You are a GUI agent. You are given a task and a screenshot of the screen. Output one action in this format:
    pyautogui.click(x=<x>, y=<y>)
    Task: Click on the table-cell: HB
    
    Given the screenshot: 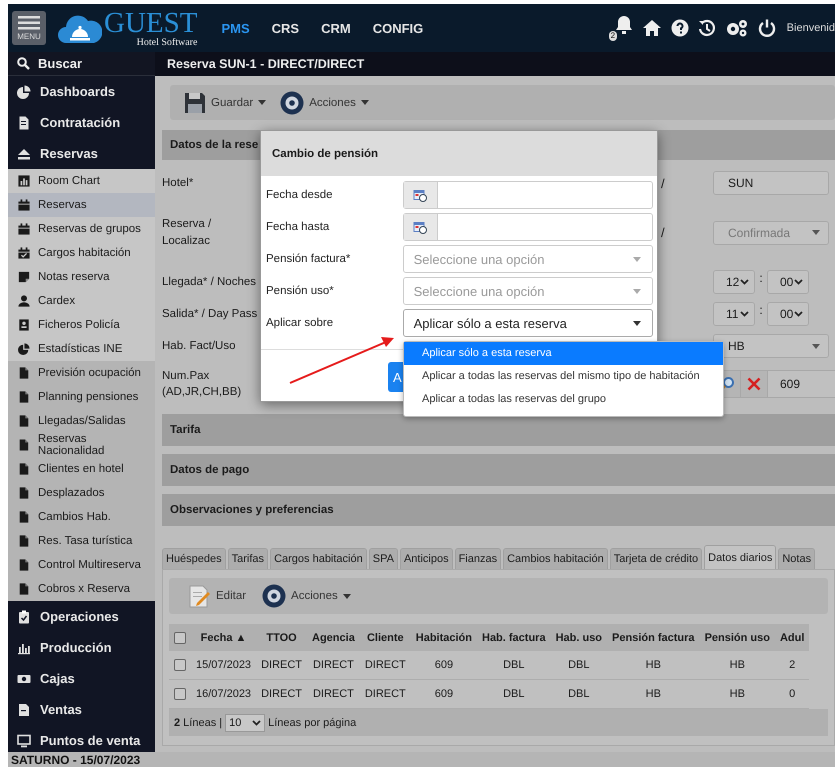 What is the action you would take?
    pyautogui.click(x=737, y=665)
    